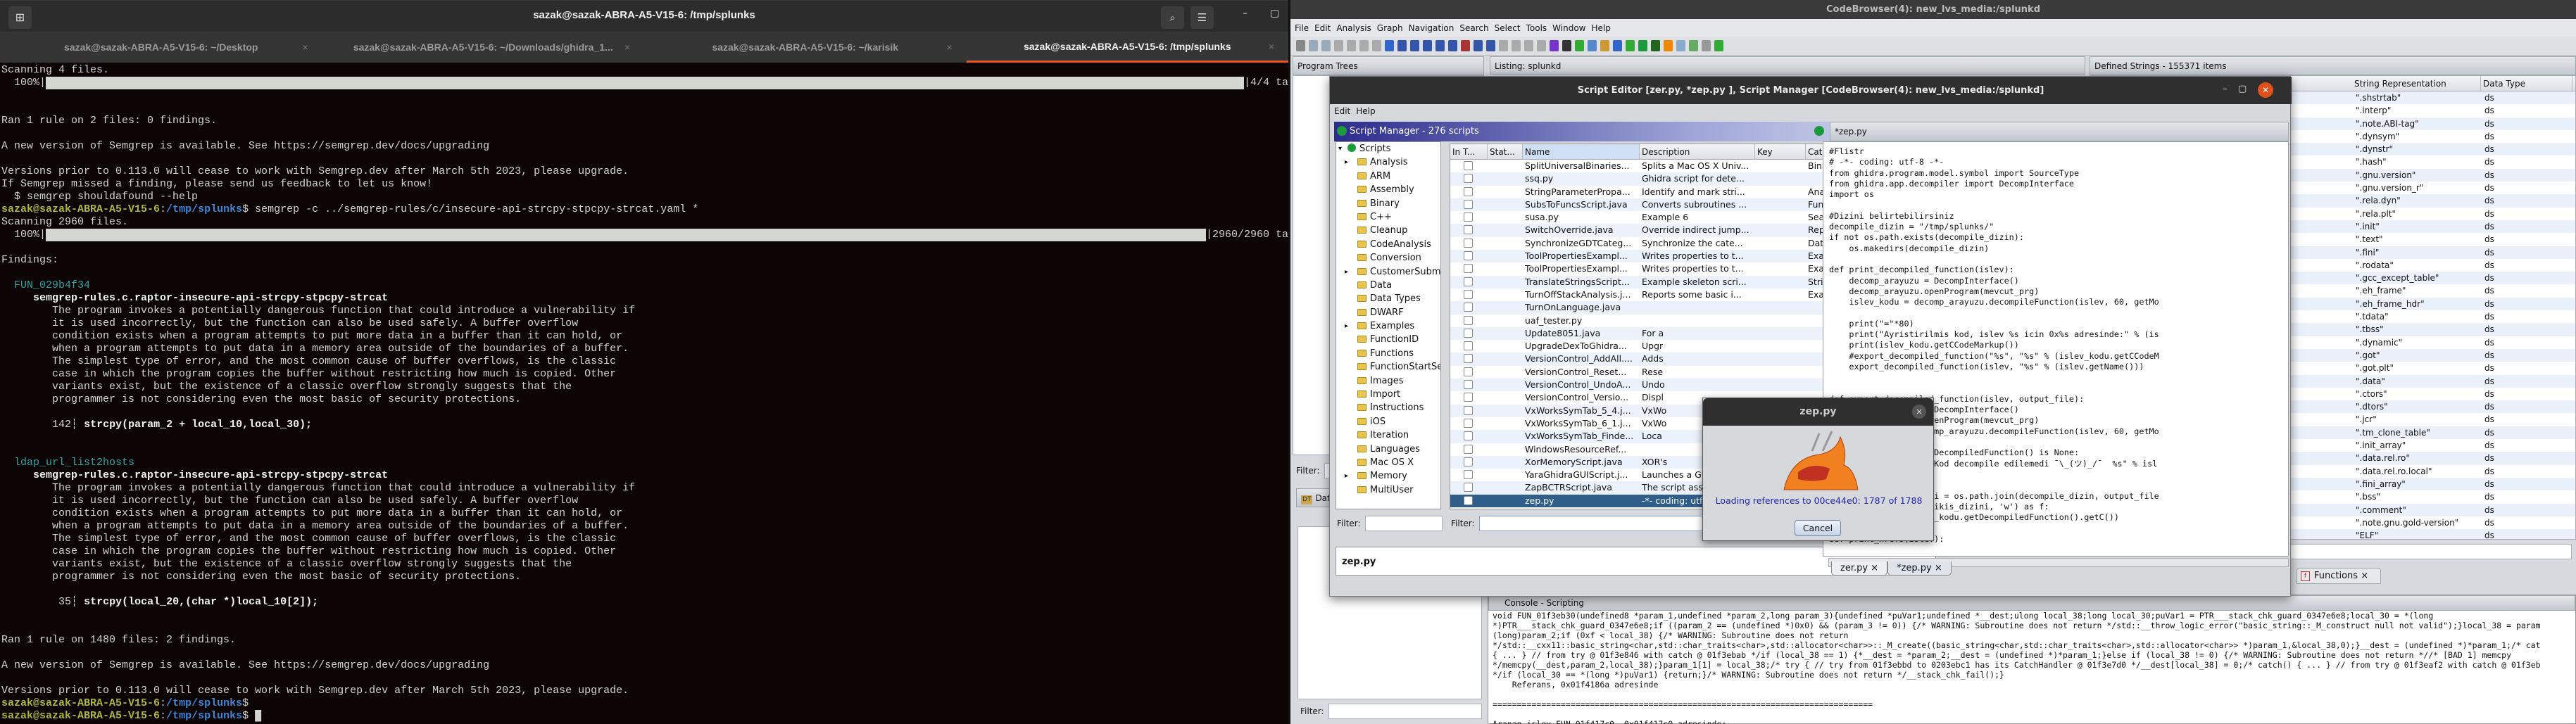 This screenshot has height=724, width=2576. I want to click on tree-item-conversion: Conversion, so click(1388, 258).